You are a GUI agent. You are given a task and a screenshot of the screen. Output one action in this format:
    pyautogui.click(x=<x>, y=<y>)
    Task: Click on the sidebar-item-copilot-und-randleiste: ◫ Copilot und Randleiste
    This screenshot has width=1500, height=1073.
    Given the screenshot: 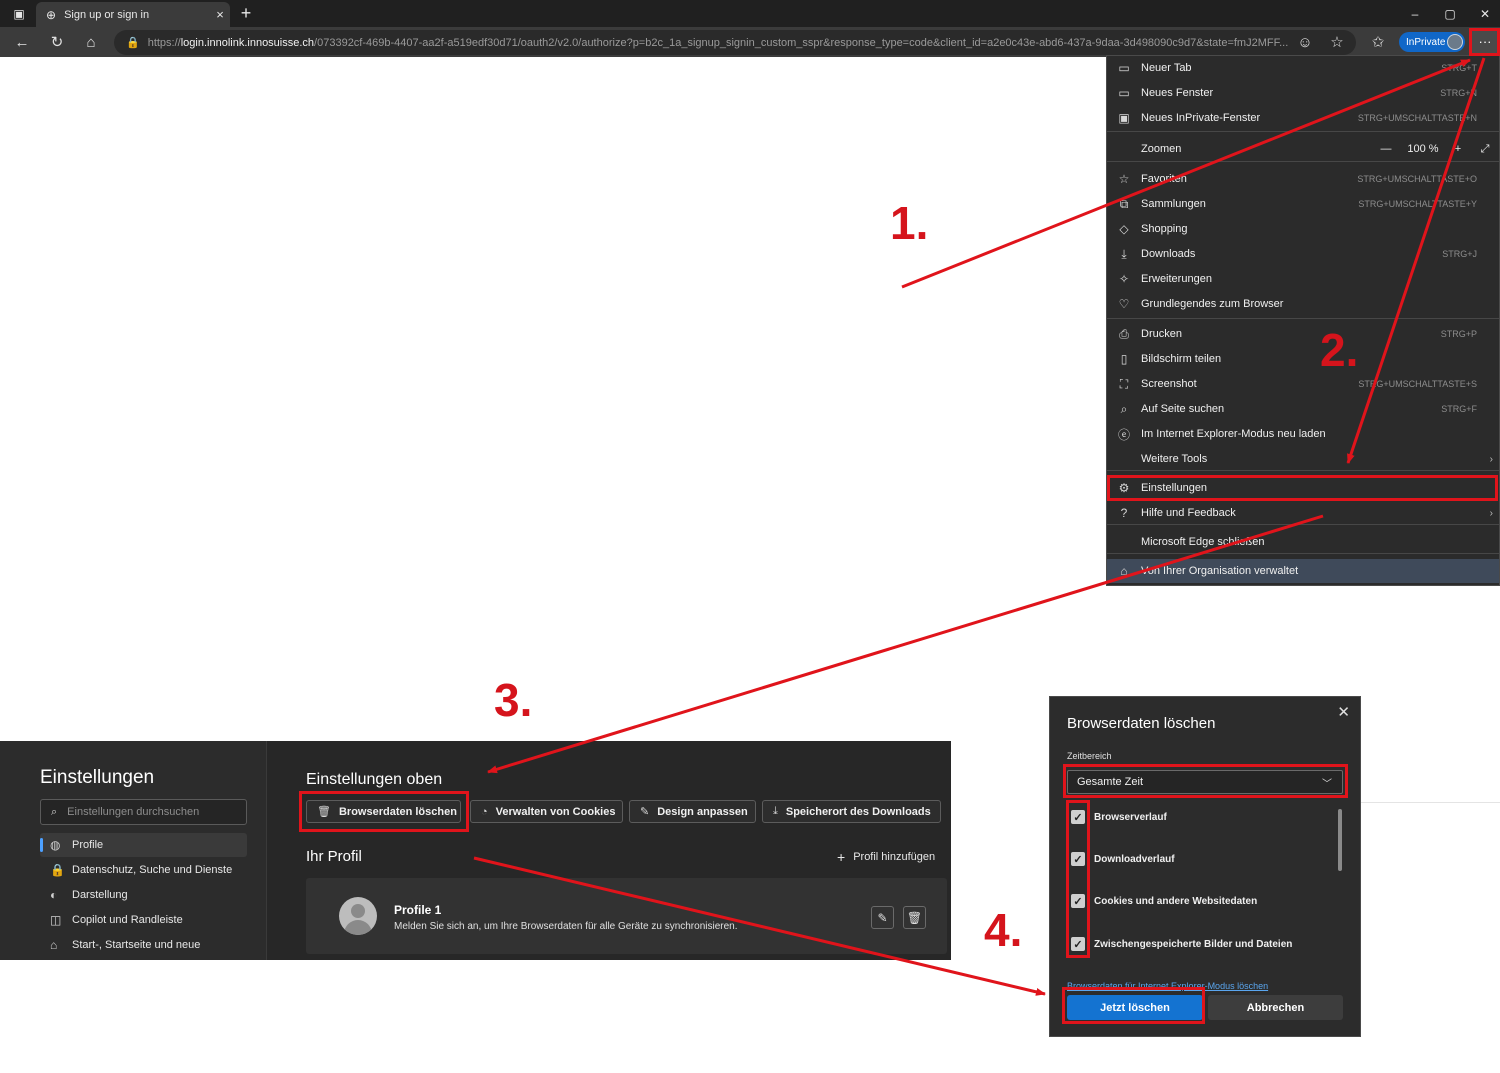 What is the action you would take?
    pyautogui.click(x=143, y=920)
    